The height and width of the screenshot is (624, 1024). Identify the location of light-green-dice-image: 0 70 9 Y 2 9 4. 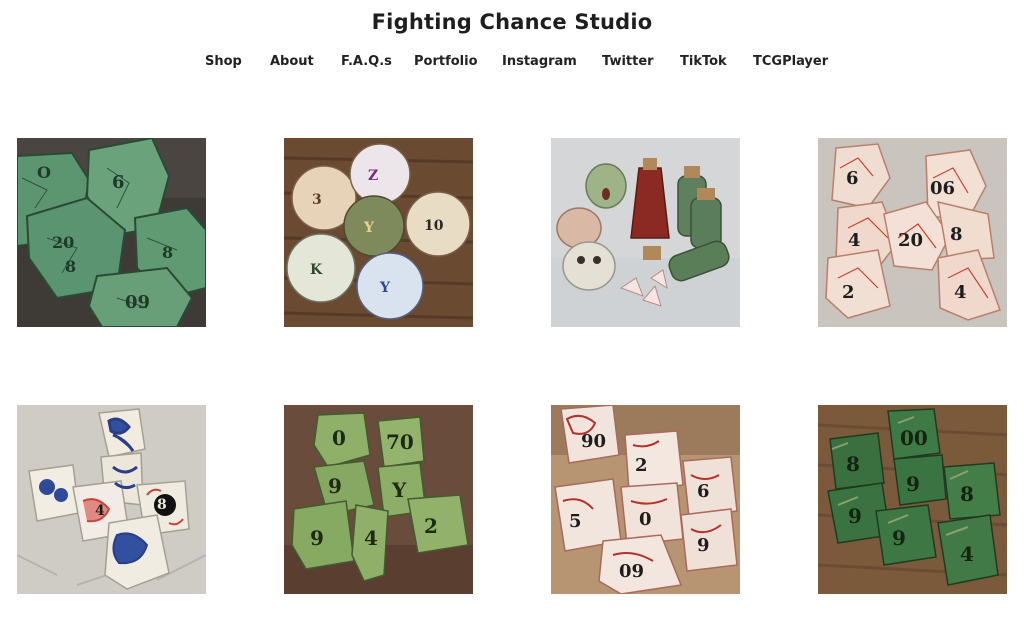
(378, 499).